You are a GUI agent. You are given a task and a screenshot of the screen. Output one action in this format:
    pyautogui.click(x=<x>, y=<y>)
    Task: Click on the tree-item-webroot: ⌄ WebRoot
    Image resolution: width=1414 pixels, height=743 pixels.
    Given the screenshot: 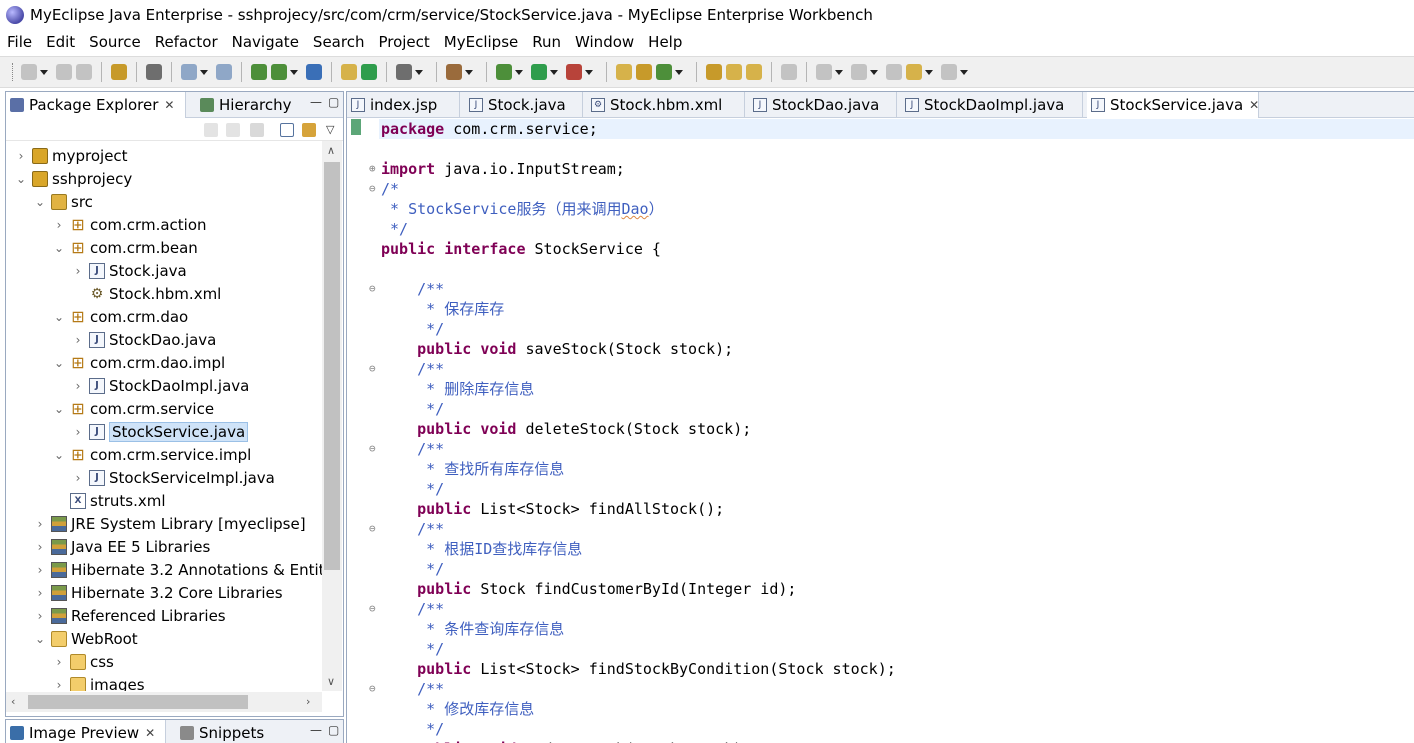 What is the action you would take?
    pyautogui.click(x=85, y=638)
    